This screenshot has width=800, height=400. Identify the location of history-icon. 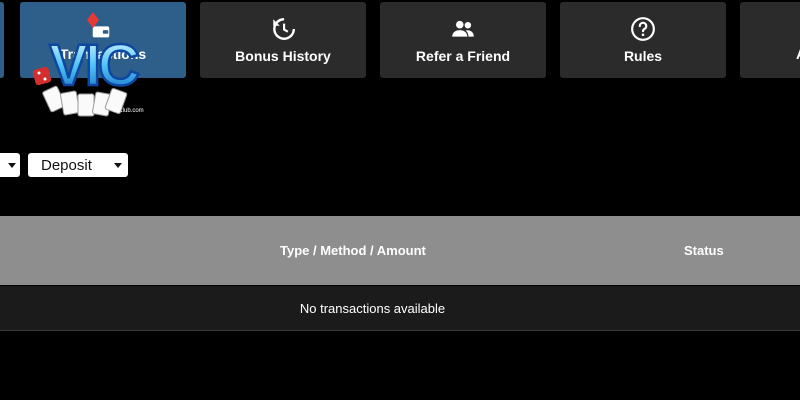
(284, 29).